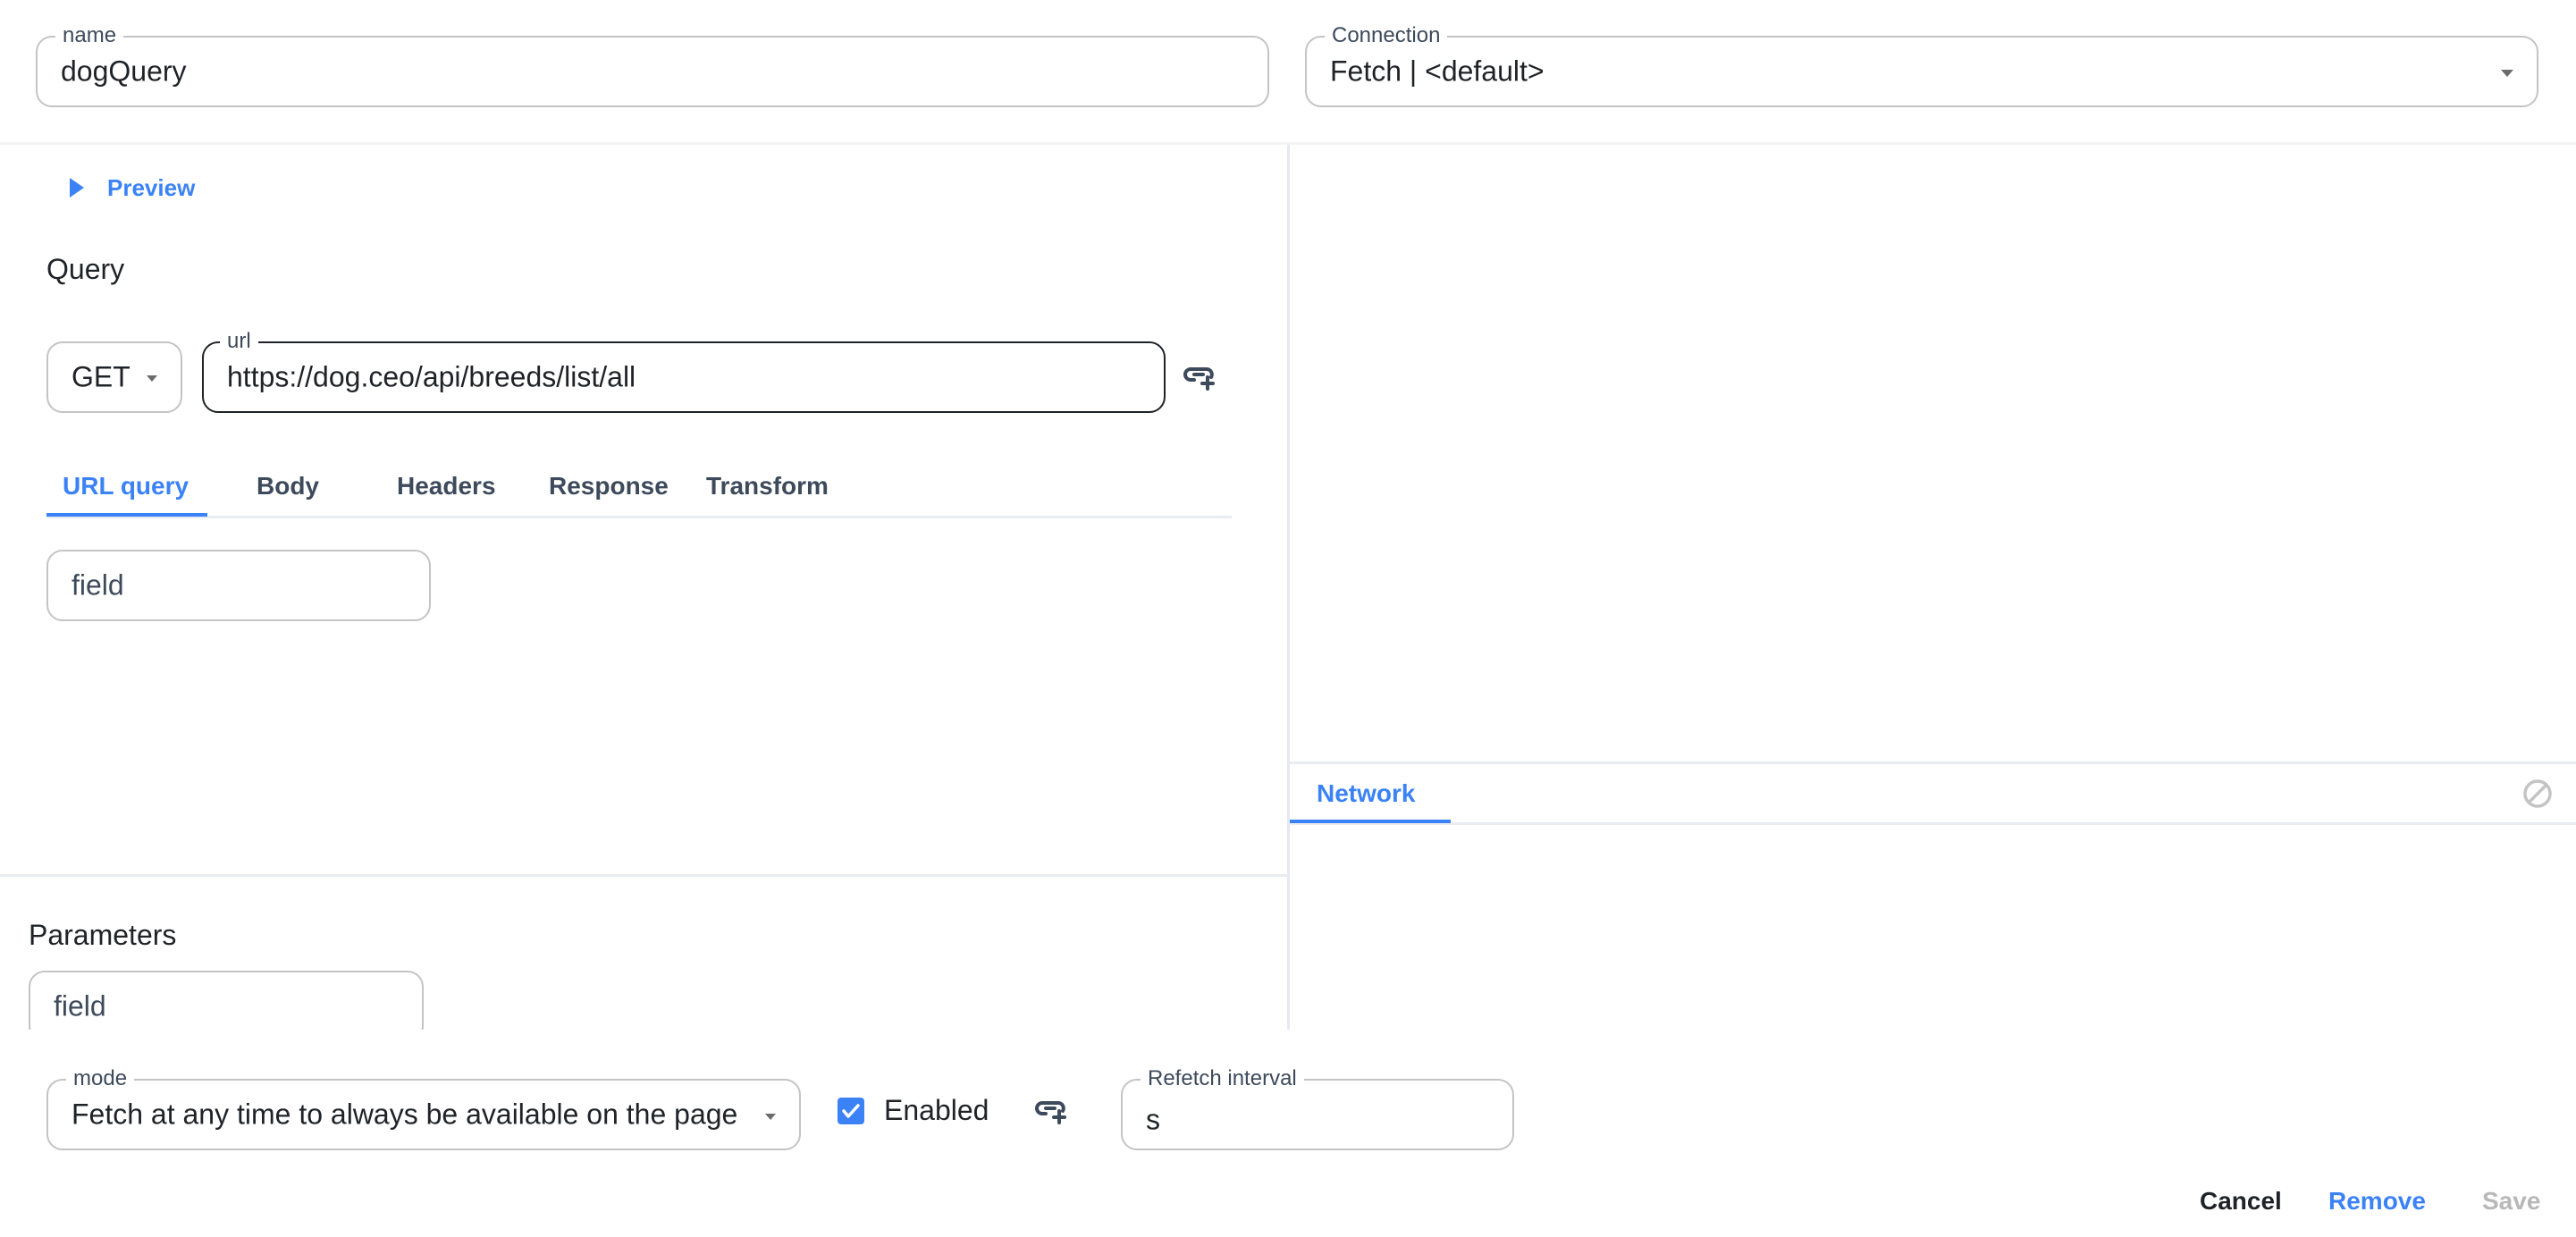 The height and width of the screenshot is (1237, 2576). Describe the element at coordinates (1933, 763) in the screenshot. I see `devtools-top-divider` at that location.